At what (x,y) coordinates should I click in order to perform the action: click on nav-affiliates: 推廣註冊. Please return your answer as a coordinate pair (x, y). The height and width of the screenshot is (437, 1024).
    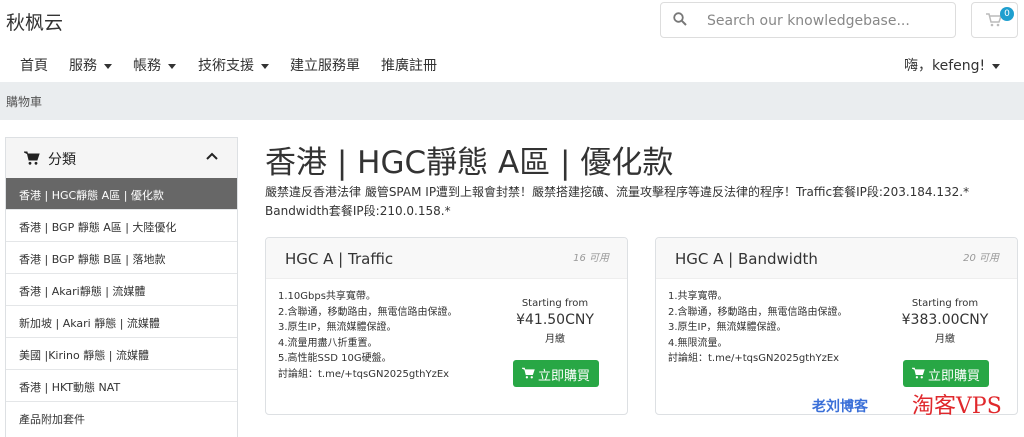
    Looking at the image, I should click on (409, 65).